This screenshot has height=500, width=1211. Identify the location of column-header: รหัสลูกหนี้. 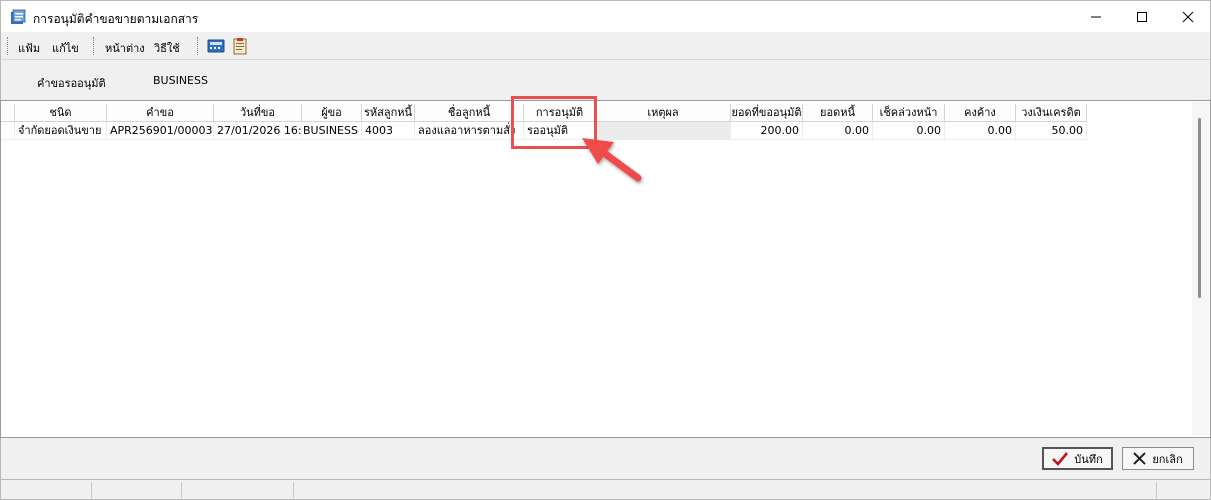
(388, 113).